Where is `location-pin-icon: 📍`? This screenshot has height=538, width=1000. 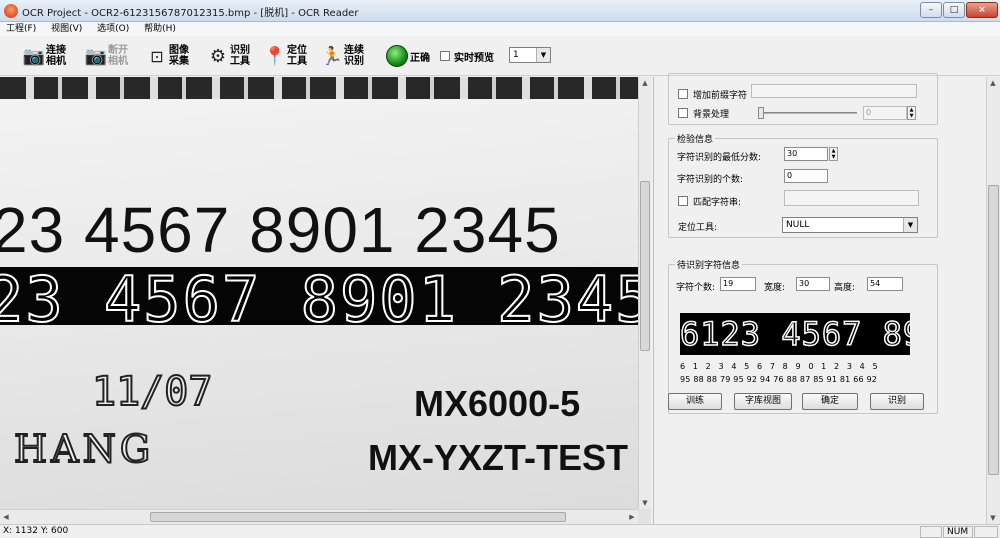 location-pin-icon: 📍 is located at coordinates (275, 56).